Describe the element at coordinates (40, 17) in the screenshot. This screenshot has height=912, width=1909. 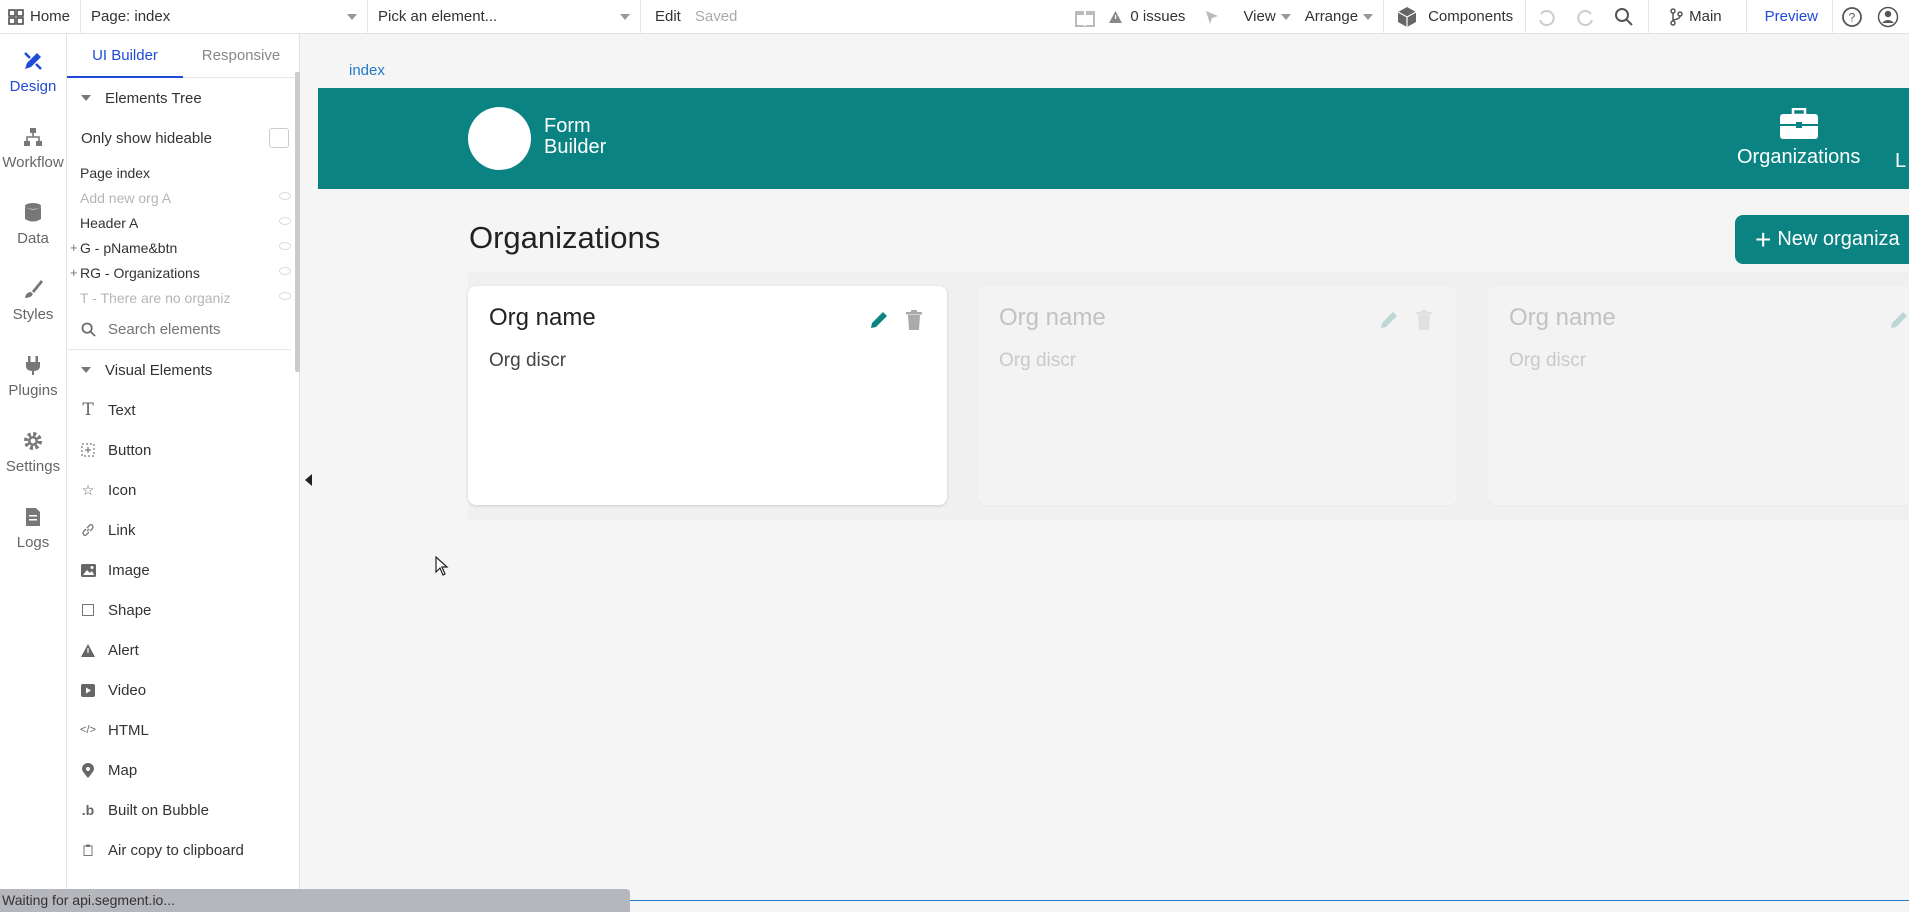
I see `home-button: Home` at that location.